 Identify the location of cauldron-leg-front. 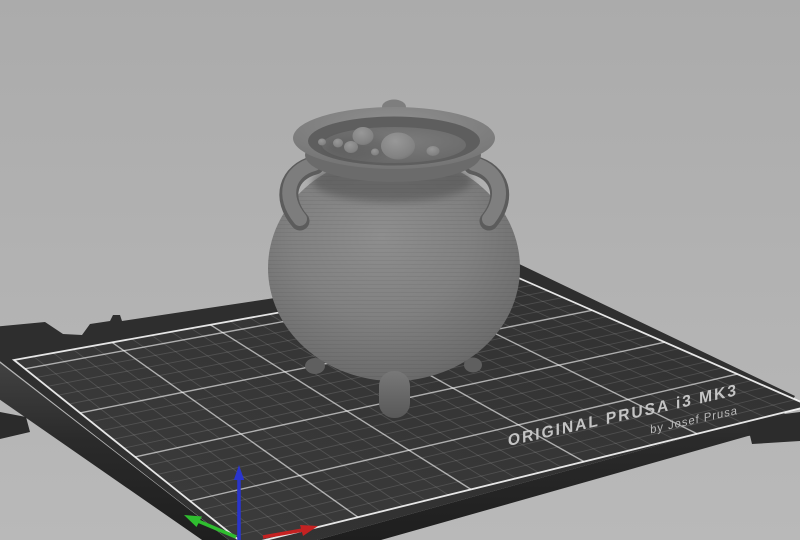
(394, 394).